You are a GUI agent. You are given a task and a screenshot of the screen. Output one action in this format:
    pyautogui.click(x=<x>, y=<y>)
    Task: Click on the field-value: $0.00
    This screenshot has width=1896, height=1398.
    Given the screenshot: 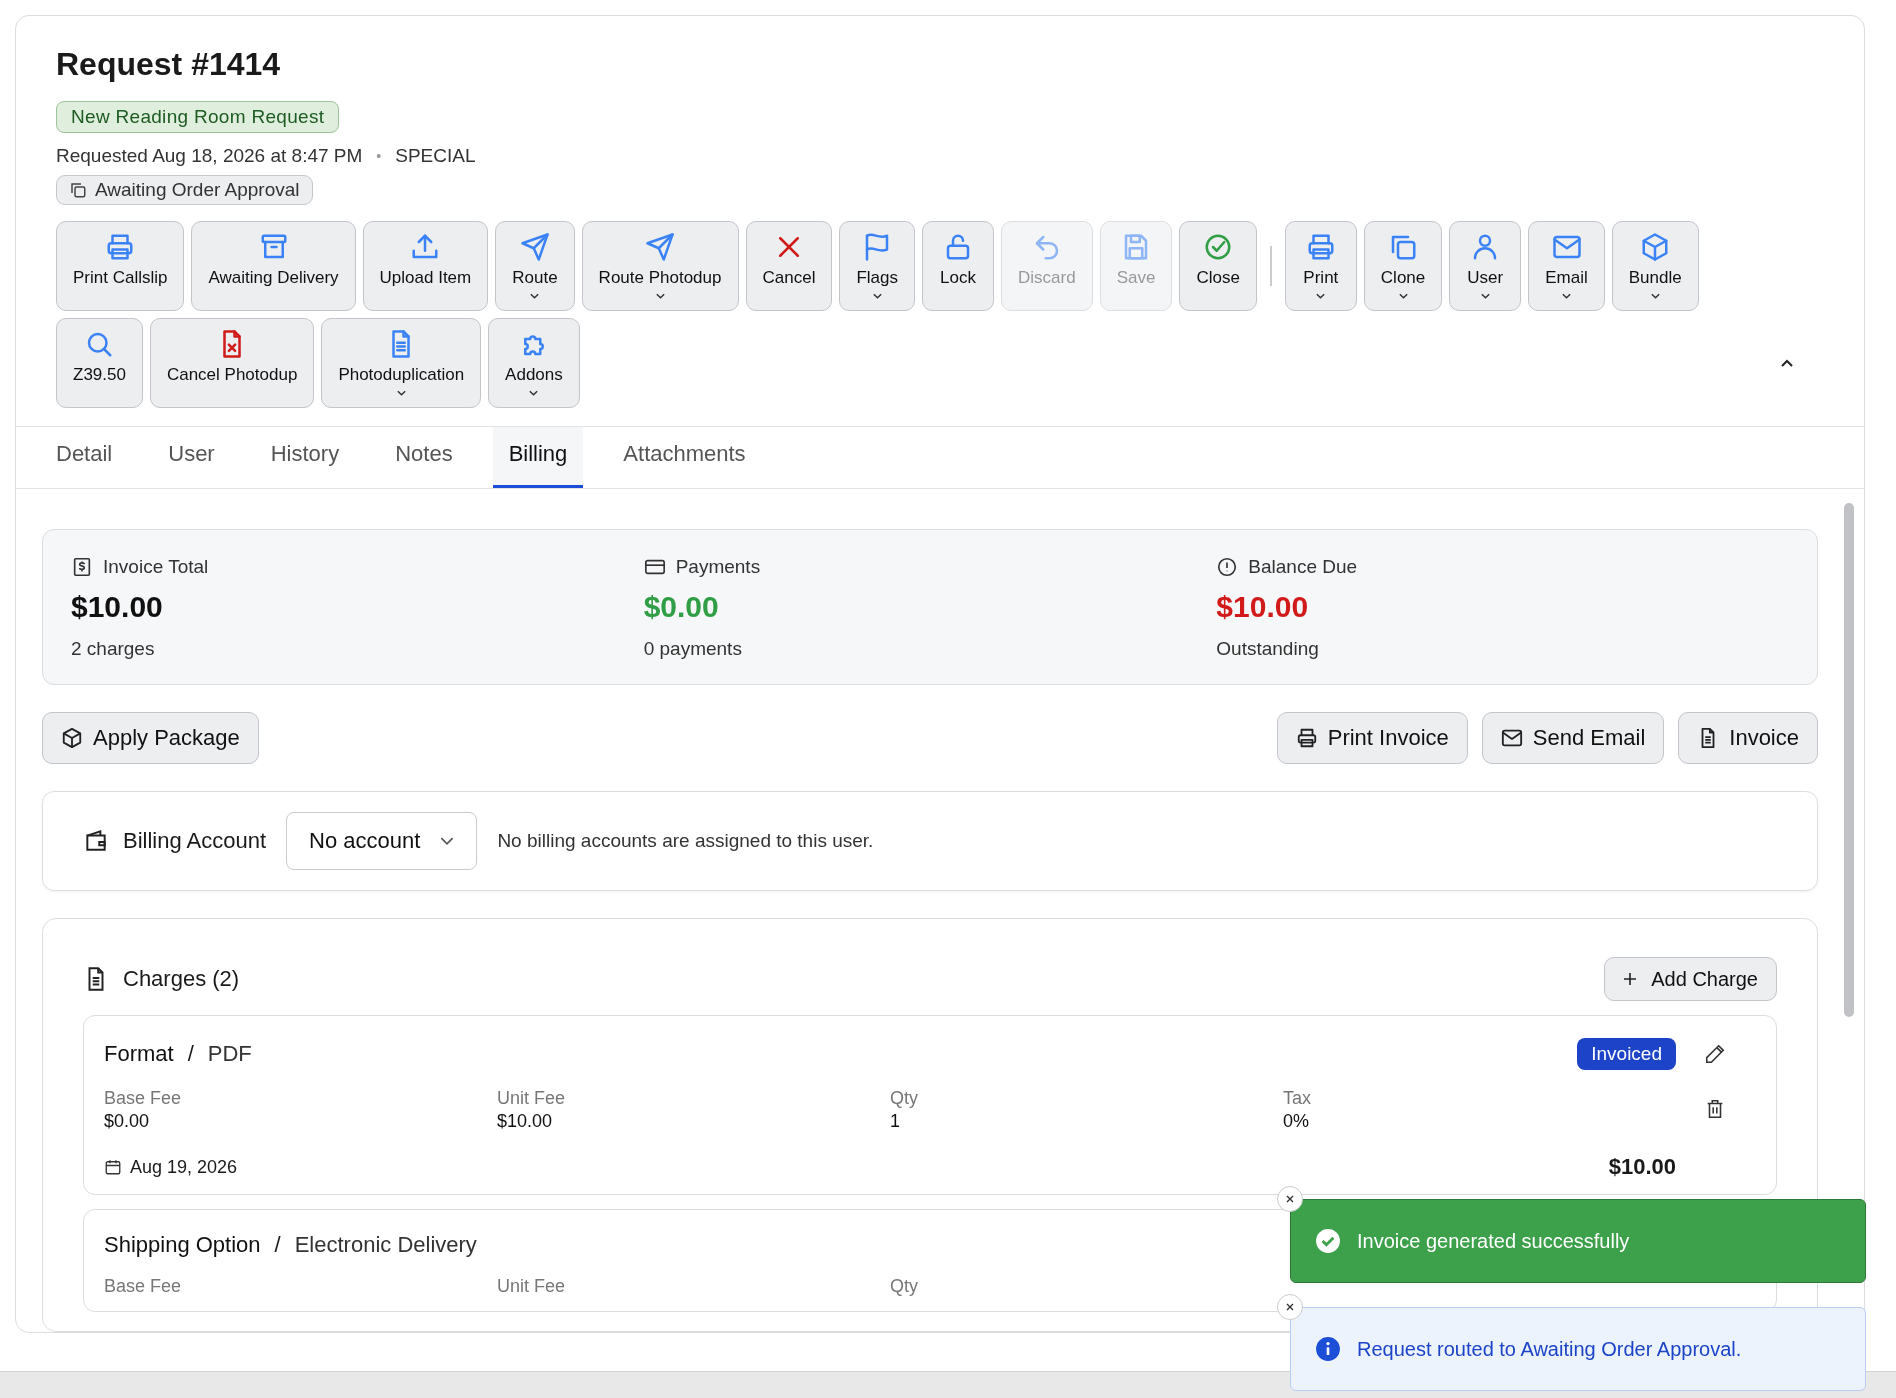 What is the action you would take?
    pyautogui.click(x=127, y=1121)
    